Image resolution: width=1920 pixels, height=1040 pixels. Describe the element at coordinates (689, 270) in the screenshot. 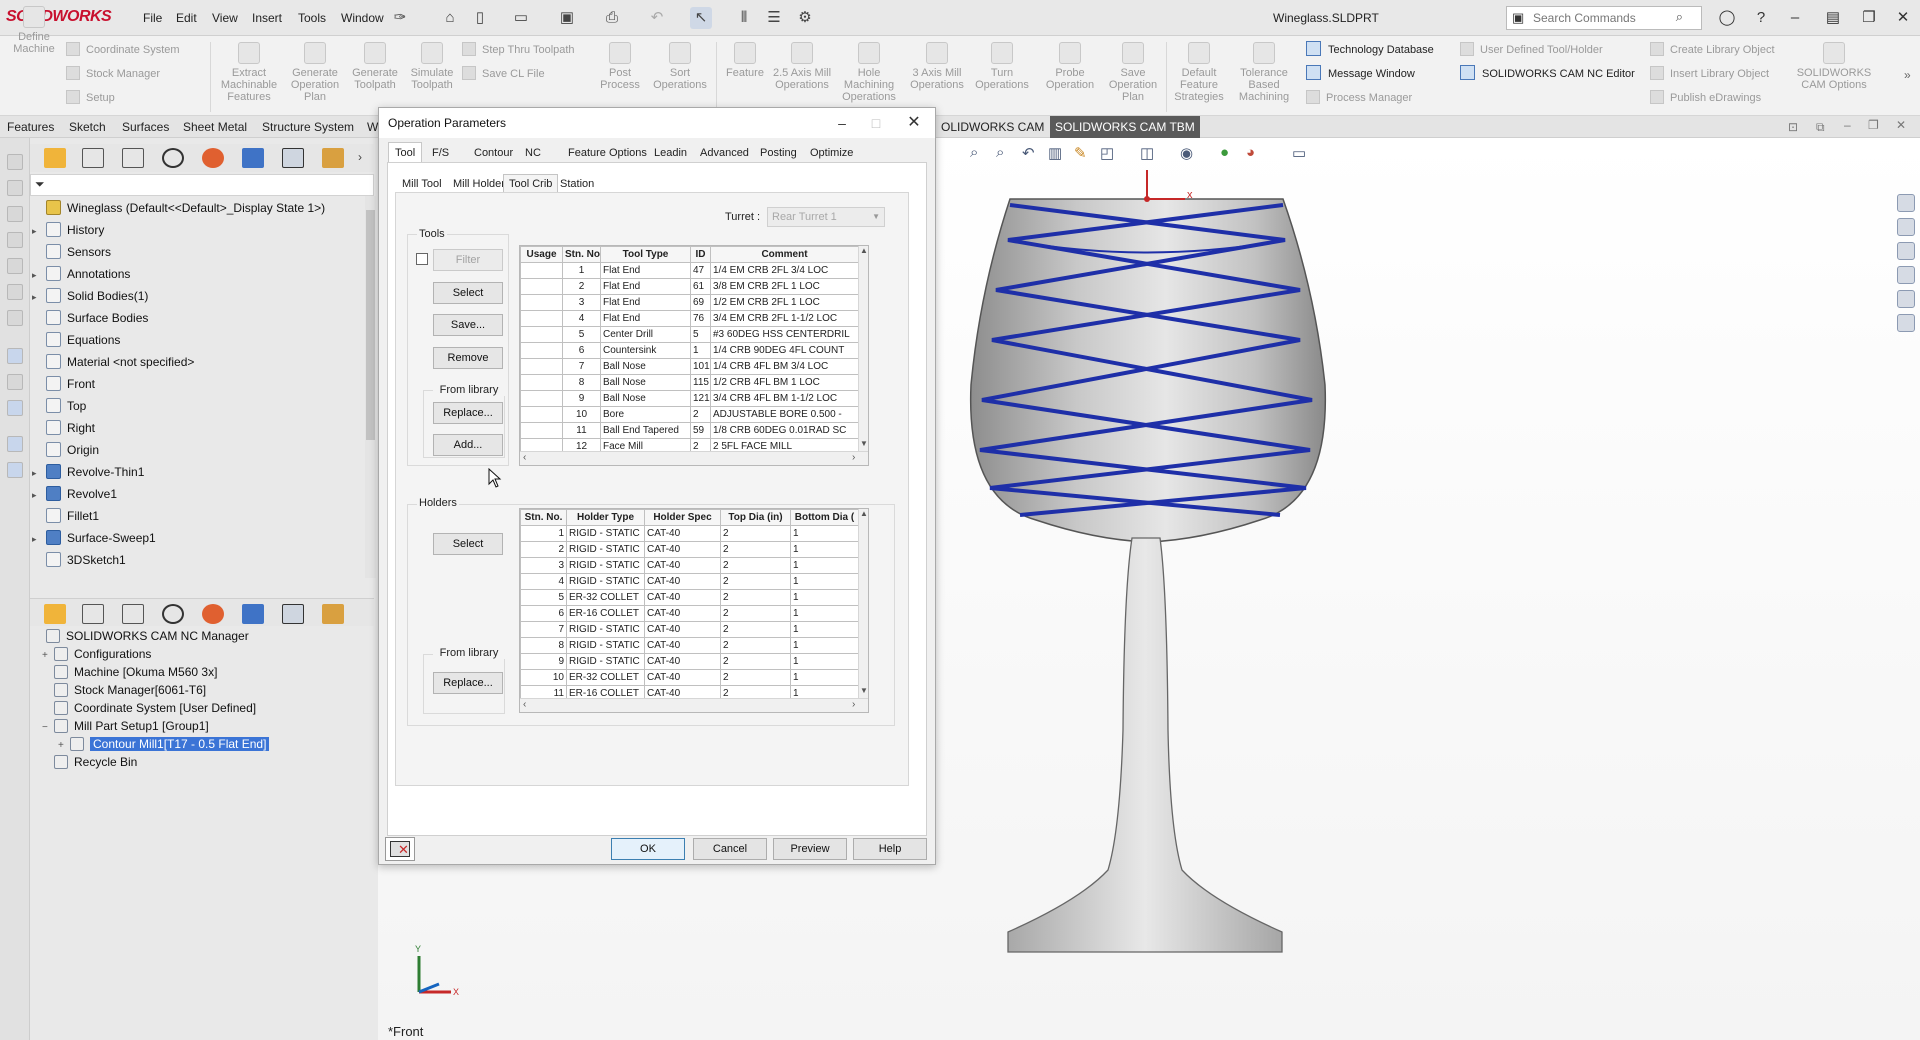

I see `tool-row: 1 Flat End 47 1/4 EM CRB 2FL 3/4 LOC` at that location.